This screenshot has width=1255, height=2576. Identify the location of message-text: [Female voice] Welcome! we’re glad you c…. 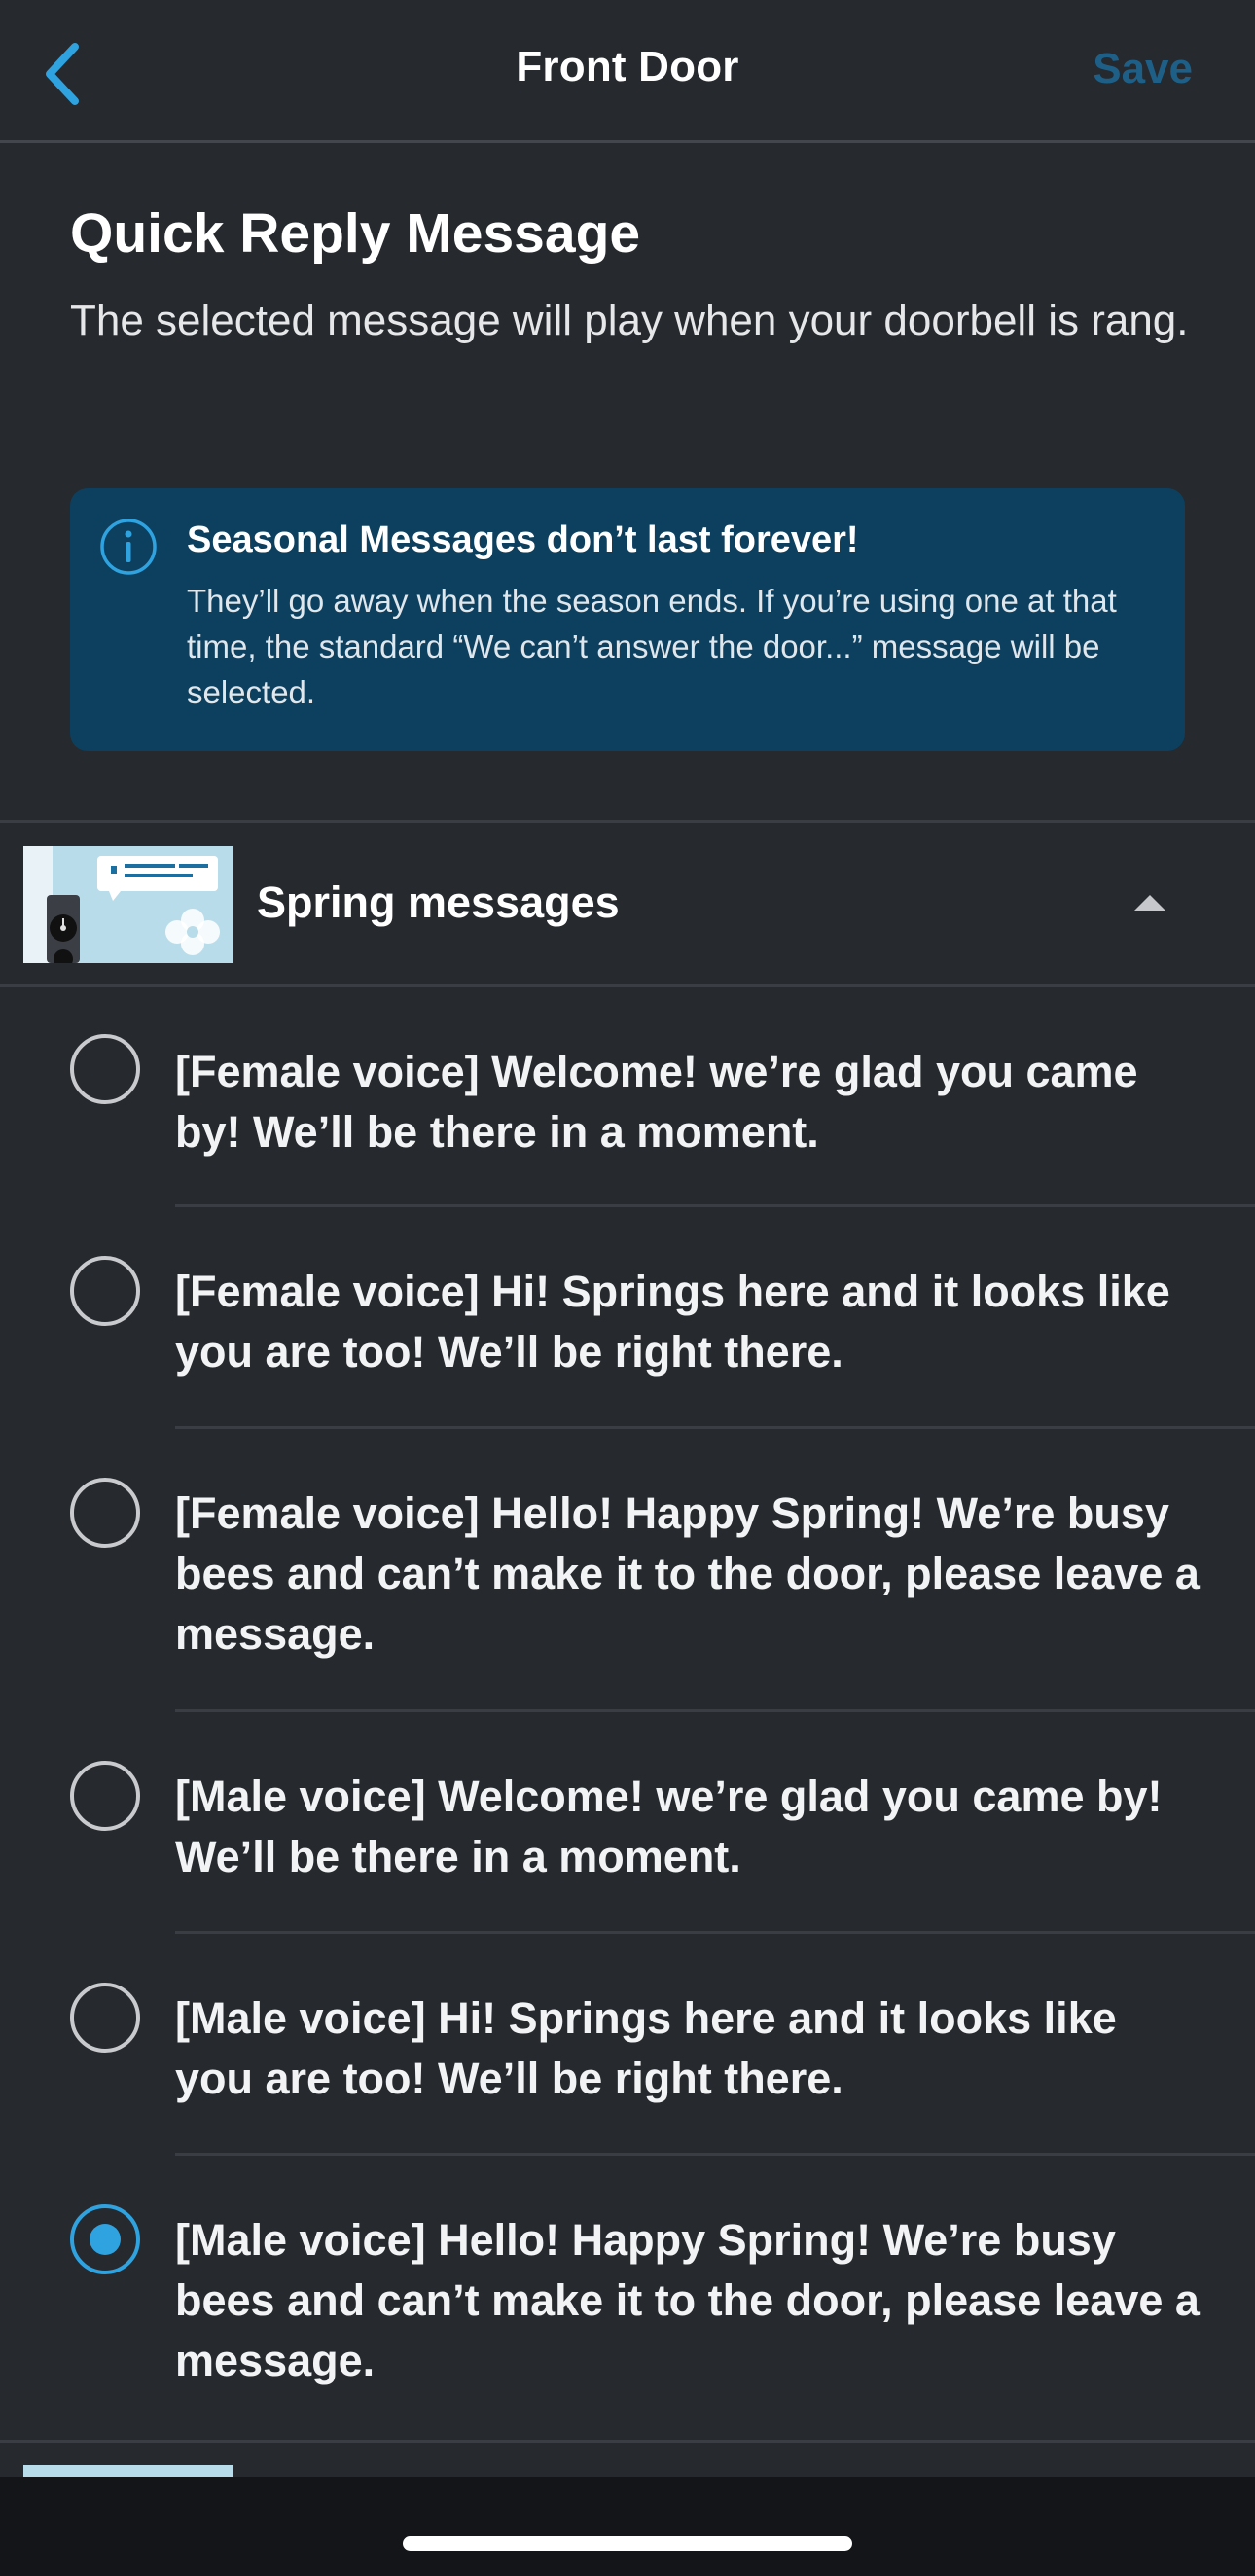
(656, 1102).